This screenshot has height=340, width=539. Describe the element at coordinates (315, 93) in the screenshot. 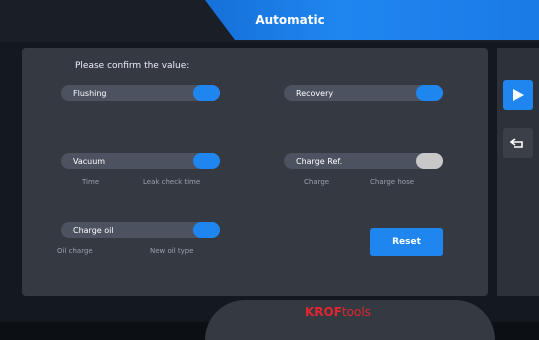

I see `recovery-label: Recovery` at that location.